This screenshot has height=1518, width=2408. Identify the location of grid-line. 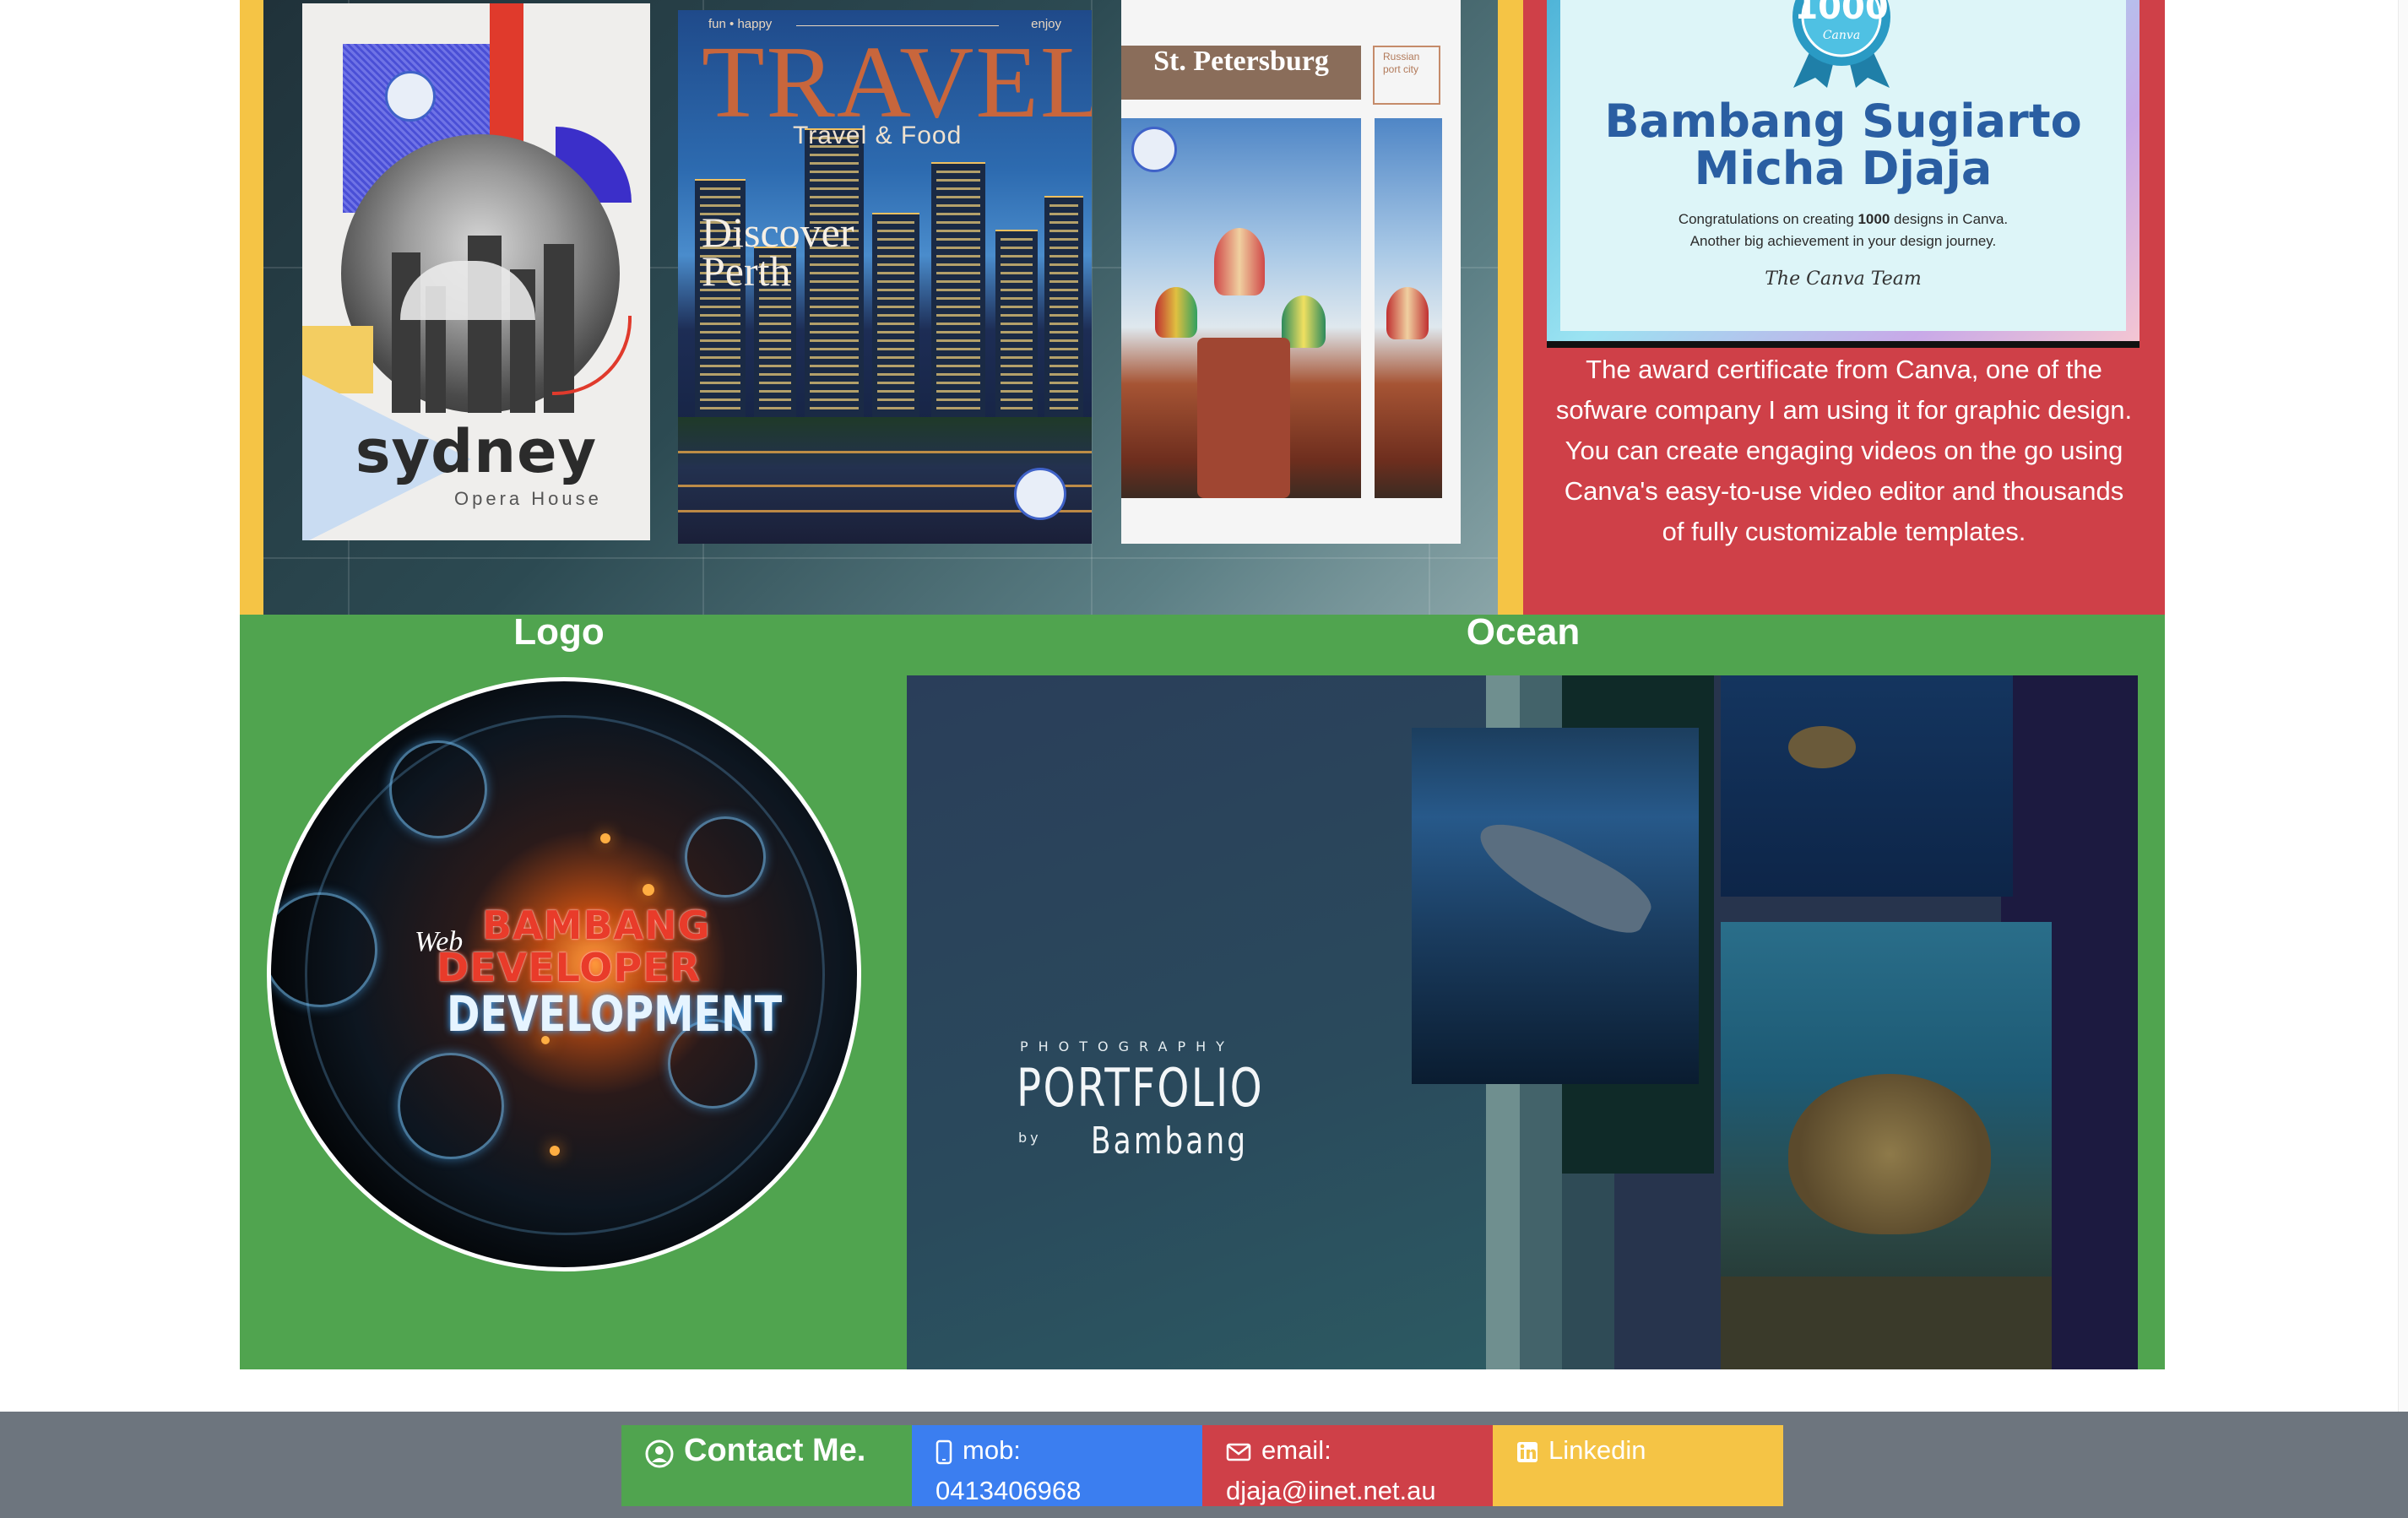
(881, 558).